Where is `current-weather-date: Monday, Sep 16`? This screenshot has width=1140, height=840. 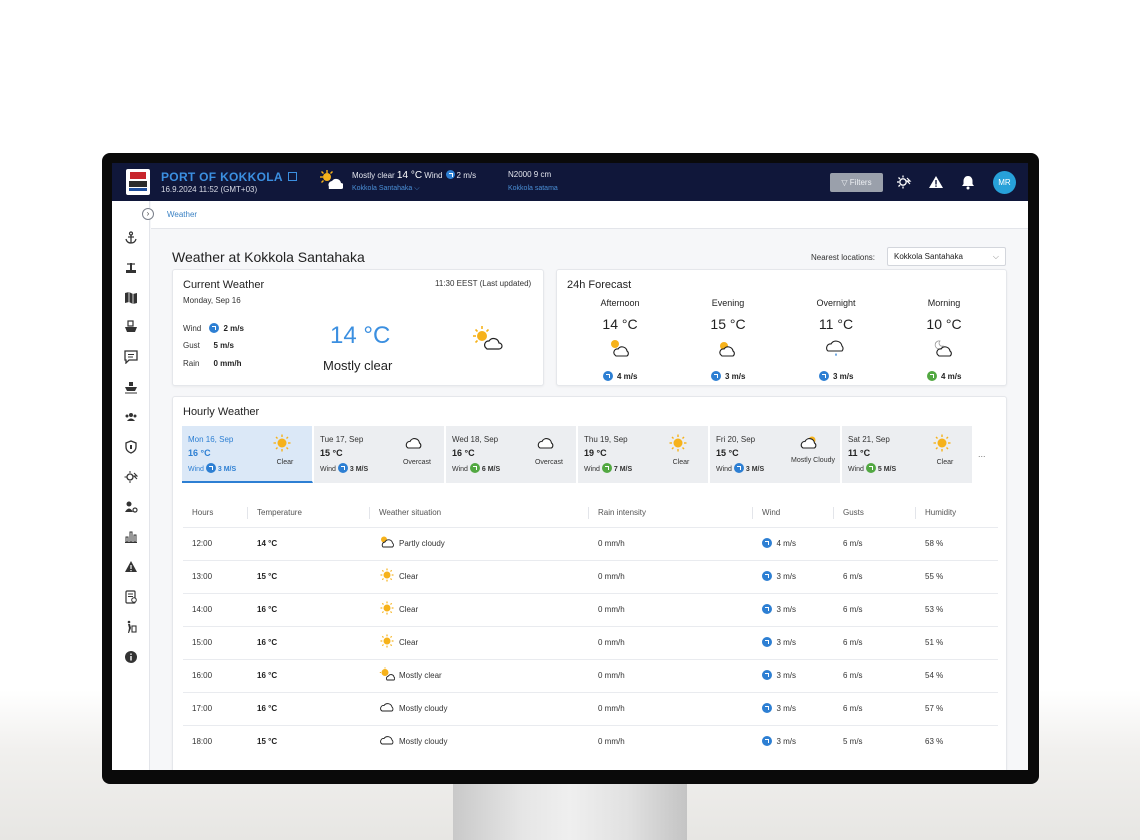
current-weather-date: Monday, Sep 16 is located at coordinates (212, 300).